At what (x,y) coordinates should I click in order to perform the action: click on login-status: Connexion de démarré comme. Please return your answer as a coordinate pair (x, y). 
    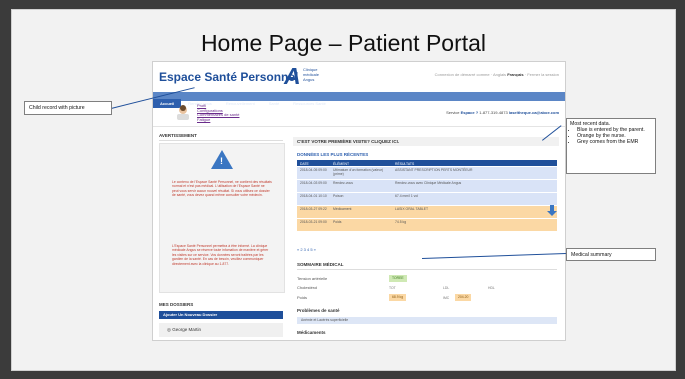
    Looking at the image, I should click on (462, 74).